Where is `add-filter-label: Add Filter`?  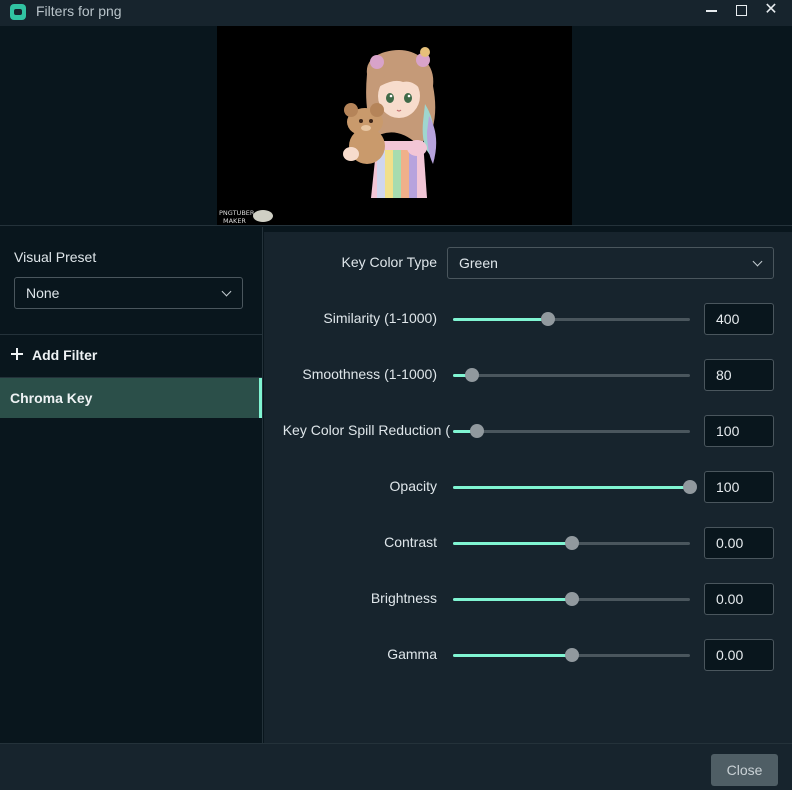 add-filter-label: Add Filter is located at coordinates (65, 355).